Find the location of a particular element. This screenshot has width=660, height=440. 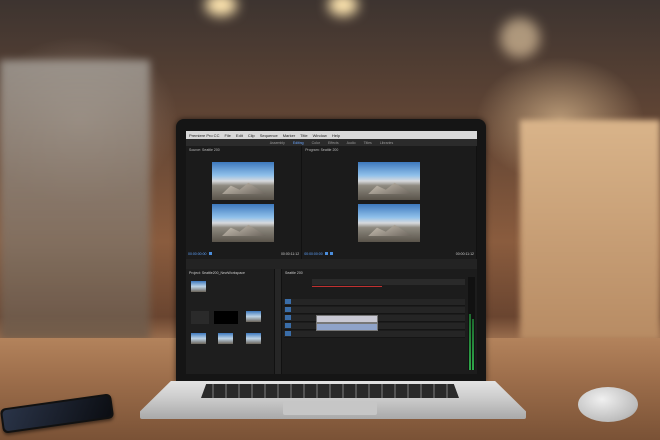

audio-clip is located at coordinates (347, 327).